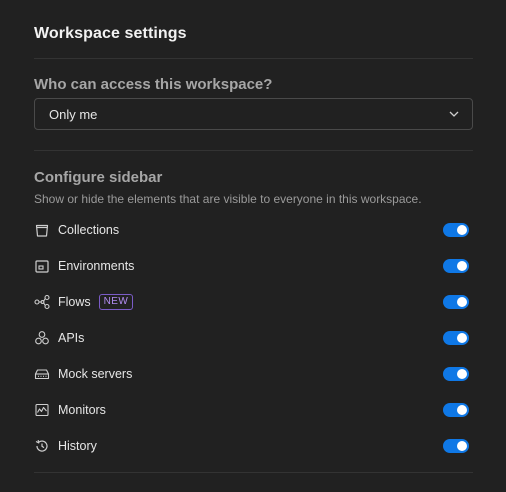 The width and height of the screenshot is (506, 492). What do you see at coordinates (253, 374) in the screenshot?
I see `sidebar-item-mock-servers: Mock servers` at bounding box center [253, 374].